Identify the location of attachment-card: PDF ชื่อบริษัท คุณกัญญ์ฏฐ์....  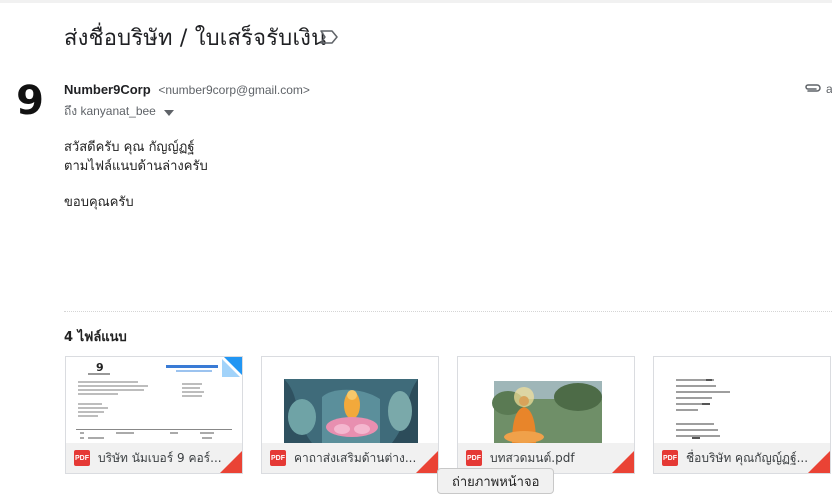
(742, 415).